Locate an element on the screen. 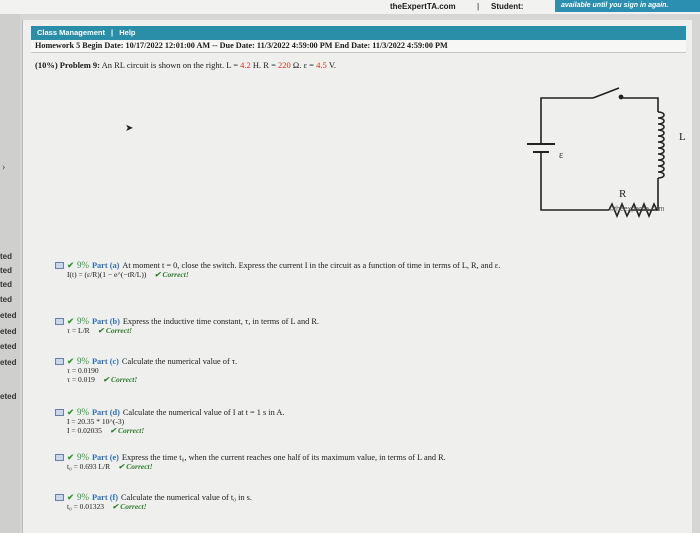 Image resolution: width=700 pixels, height=533 pixels. emf-unit: V. is located at coordinates (331, 65).